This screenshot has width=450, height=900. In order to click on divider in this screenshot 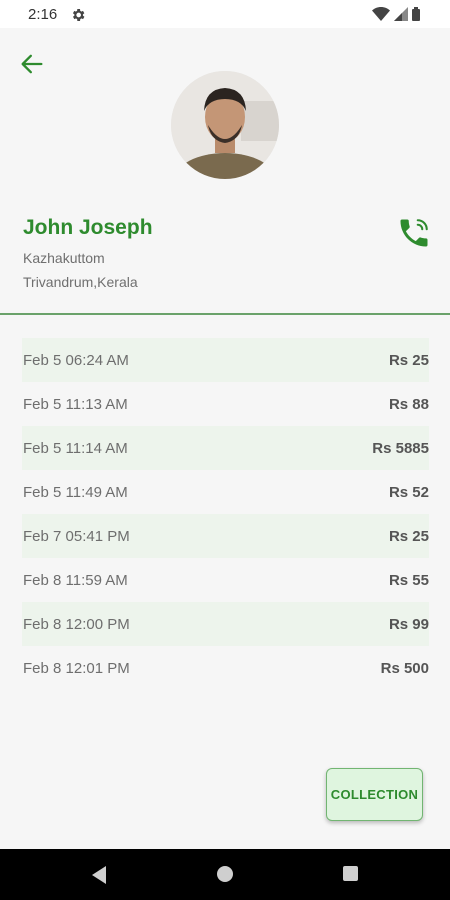, I will do `click(225, 314)`.